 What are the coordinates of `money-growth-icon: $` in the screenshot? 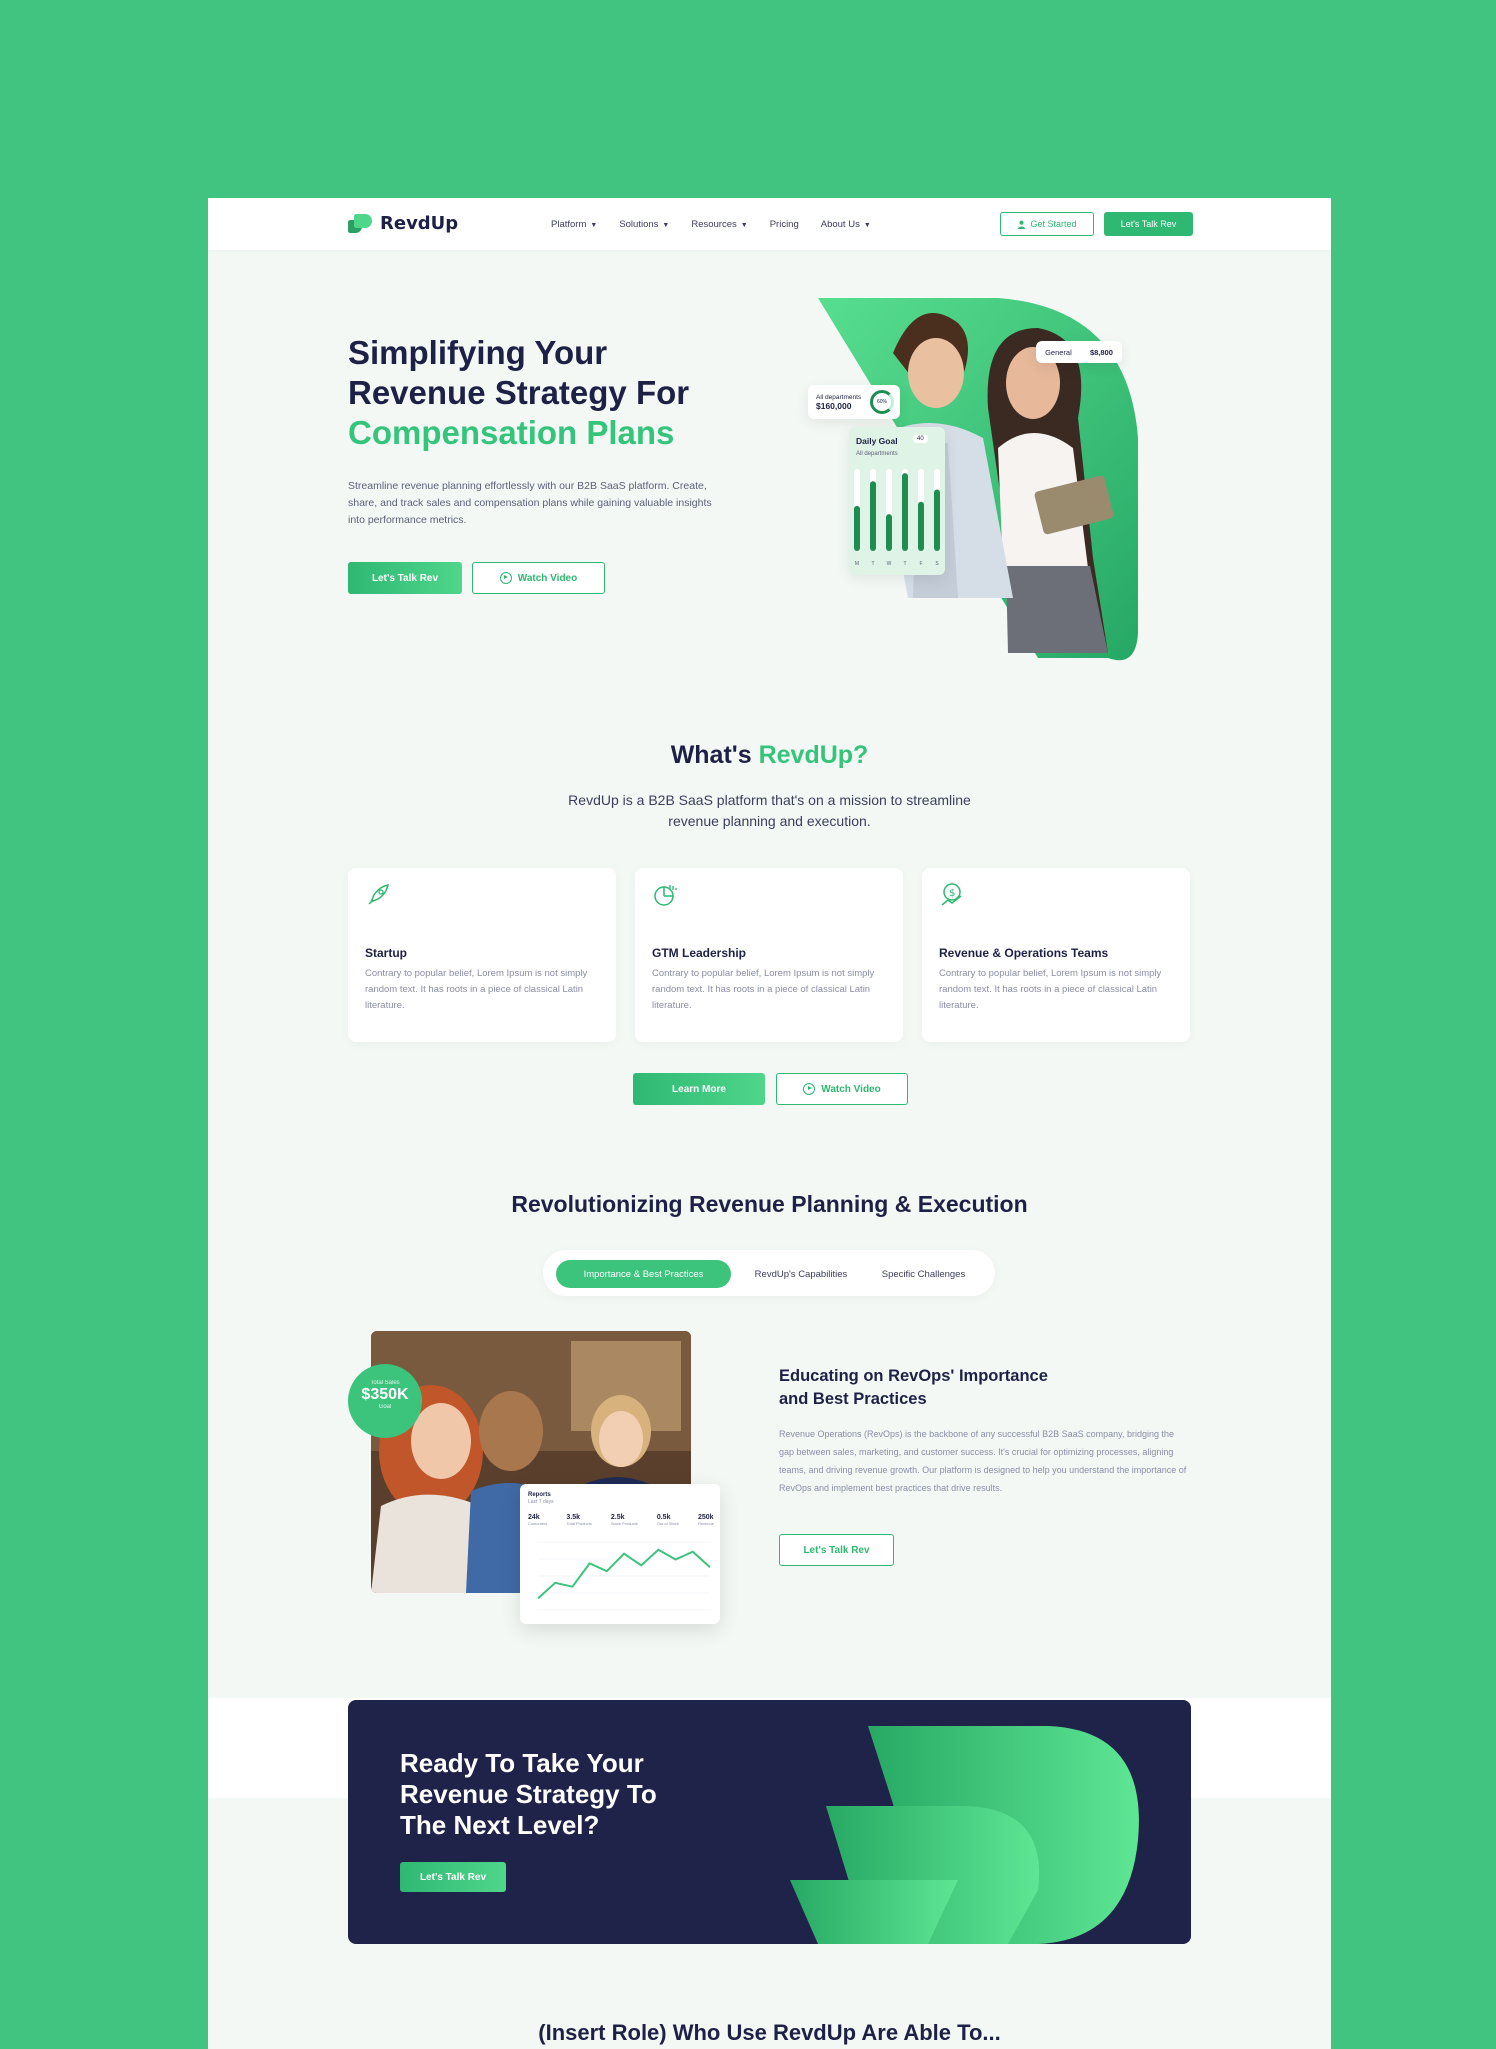 It's located at (951, 894).